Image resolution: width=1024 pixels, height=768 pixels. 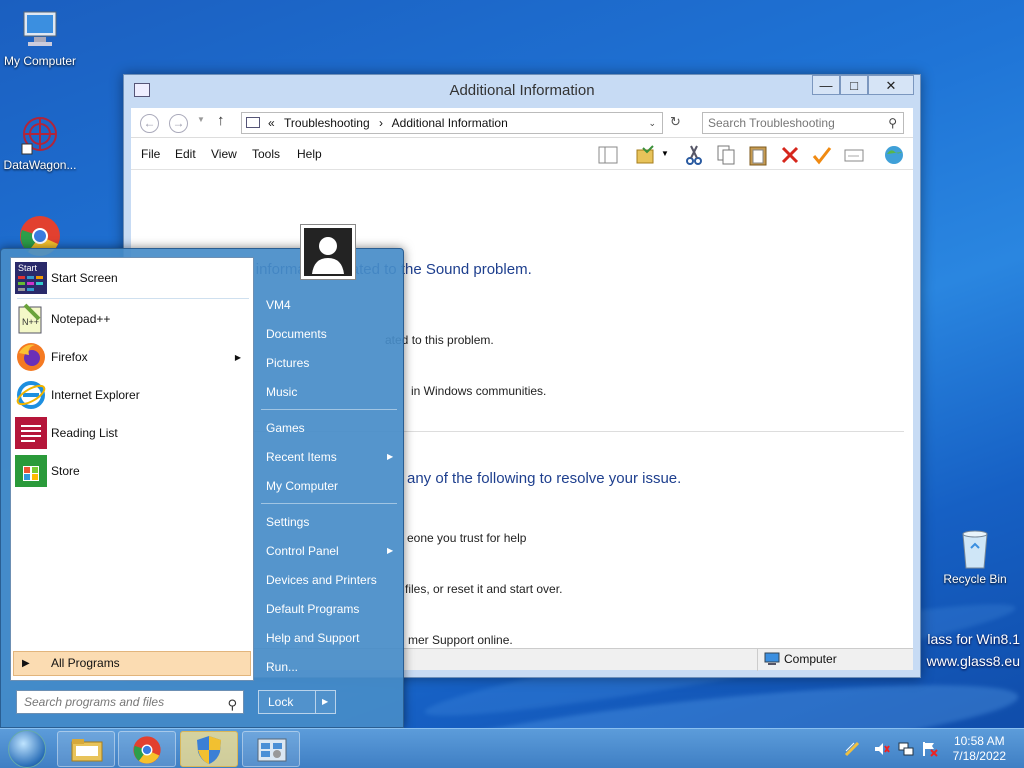 I want to click on copy-icon, so click(x=726, y=155).